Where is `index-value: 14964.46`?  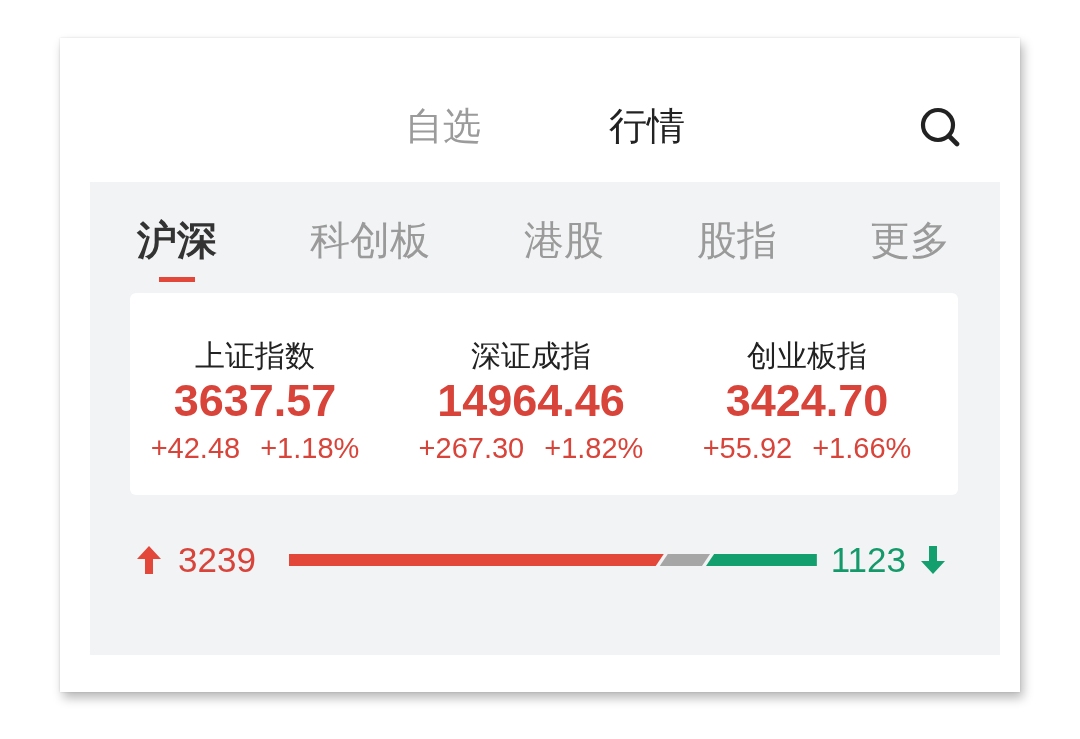 index-value: 14964.46 is located at coordinates (531, 401).